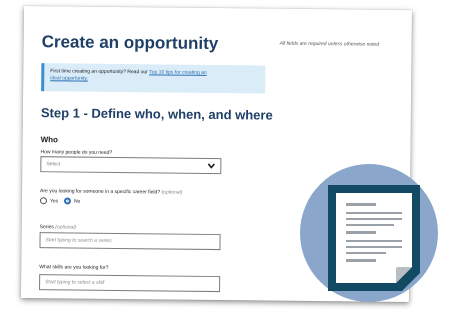  Describe the element at coordinates (374, 238) in the screenshot. I see `document-icon` at that location.